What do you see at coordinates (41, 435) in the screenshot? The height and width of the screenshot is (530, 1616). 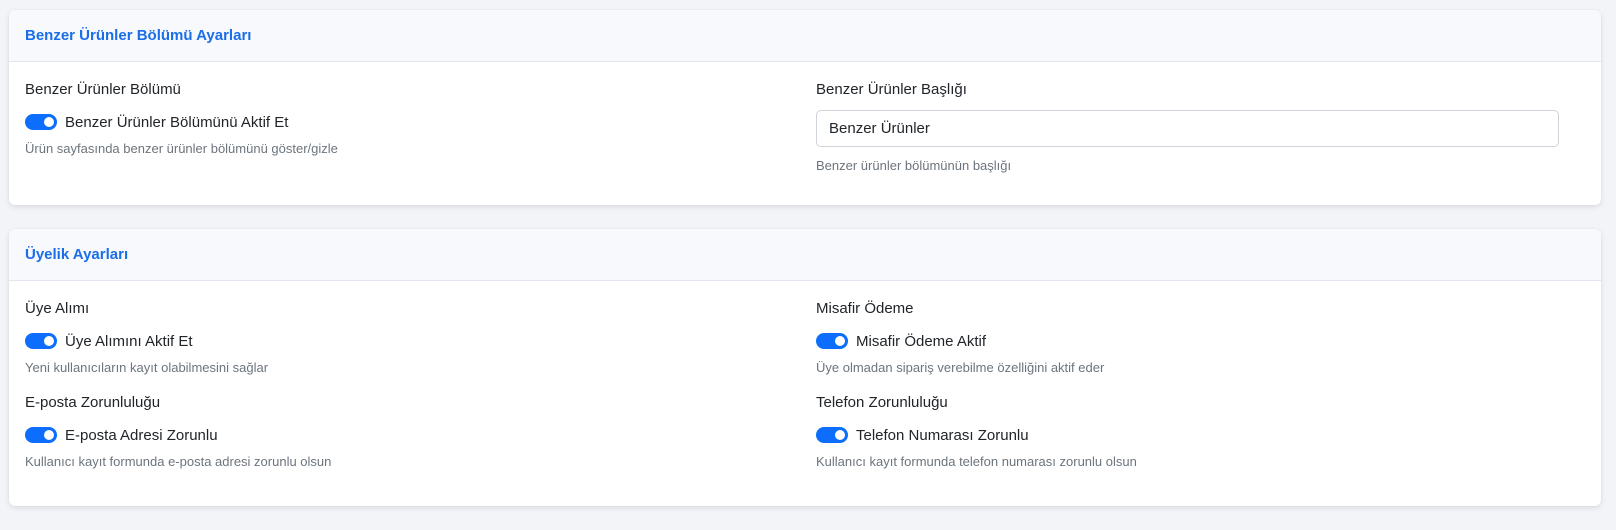 I see `email-required-toggle` at bounding box center [41, 435].